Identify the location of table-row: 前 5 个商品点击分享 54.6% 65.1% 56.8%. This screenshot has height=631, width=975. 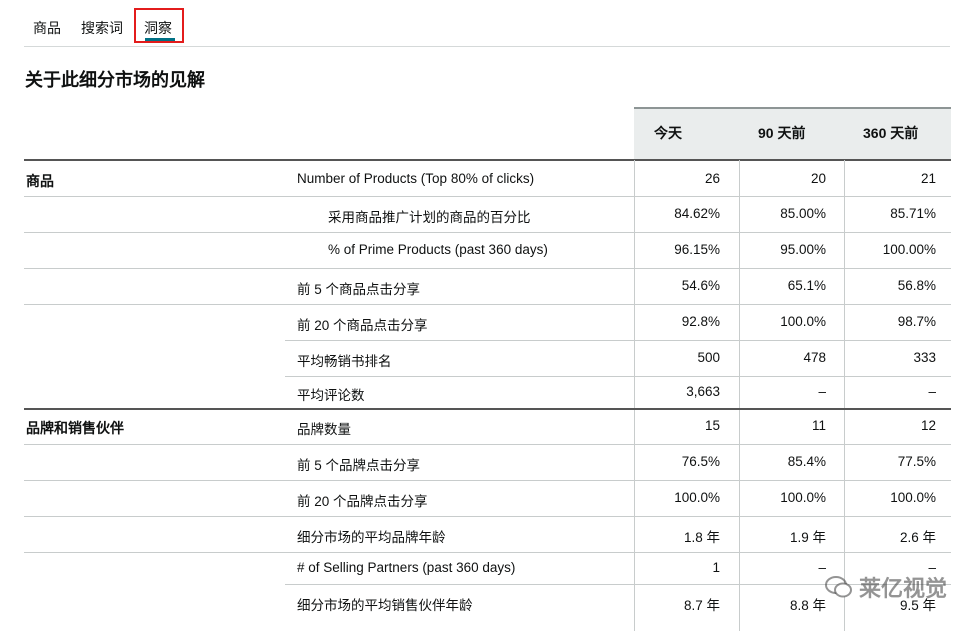
(487, 286).